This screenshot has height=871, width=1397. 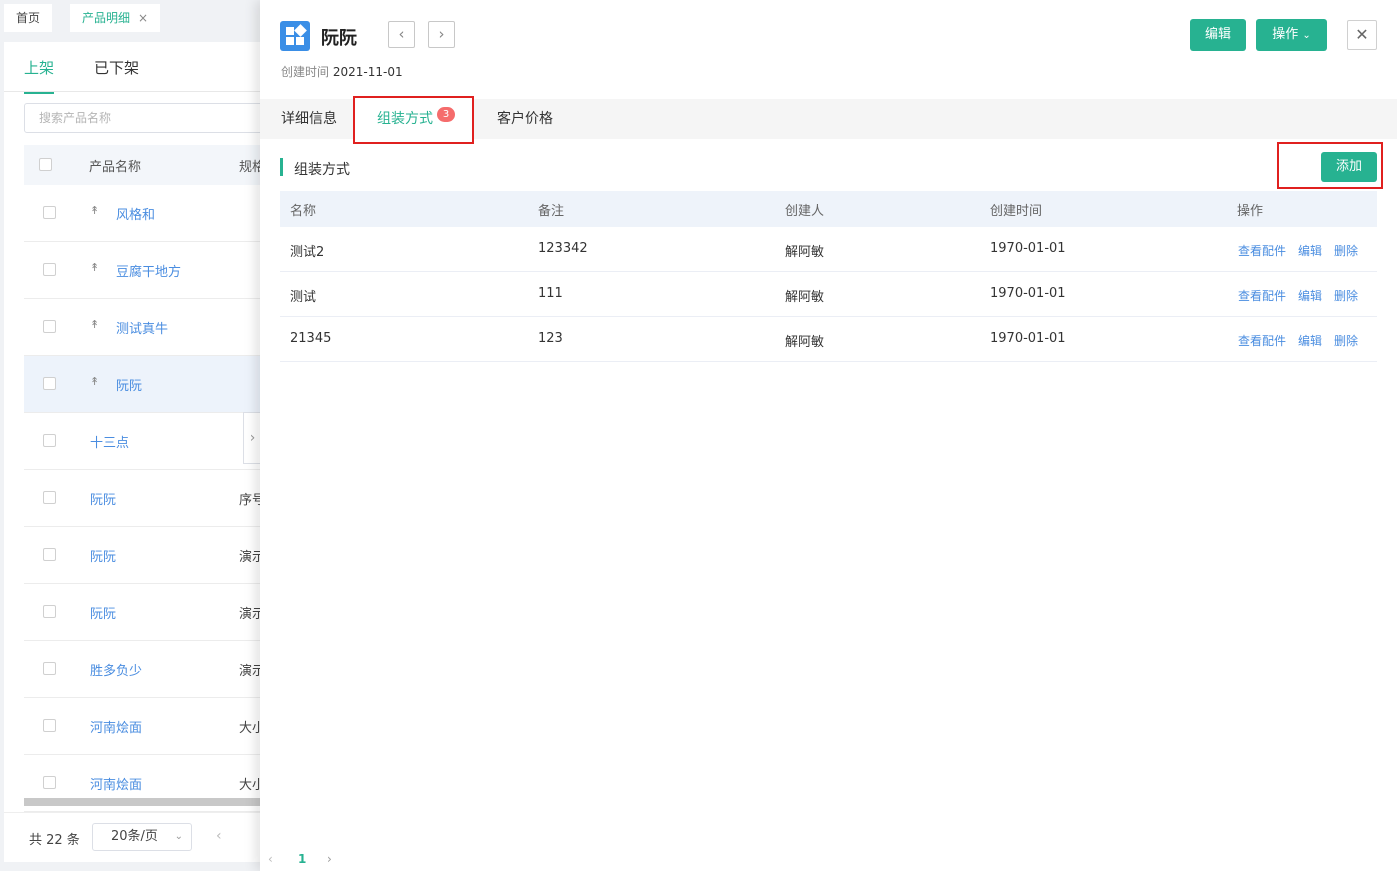 I want to click on tab-details: 详细信息, so click(x=309, y=119).